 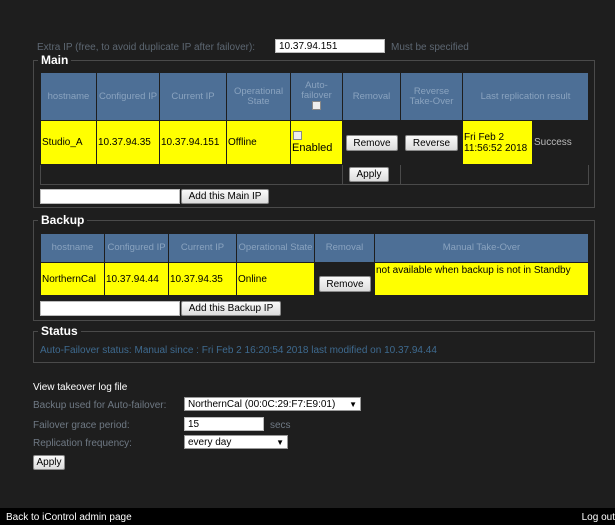 I want to click on backup-auto-failover-select: NorthernCal (00:0C:29:F7:E9:01) ▼, so click(x=272, y=404).